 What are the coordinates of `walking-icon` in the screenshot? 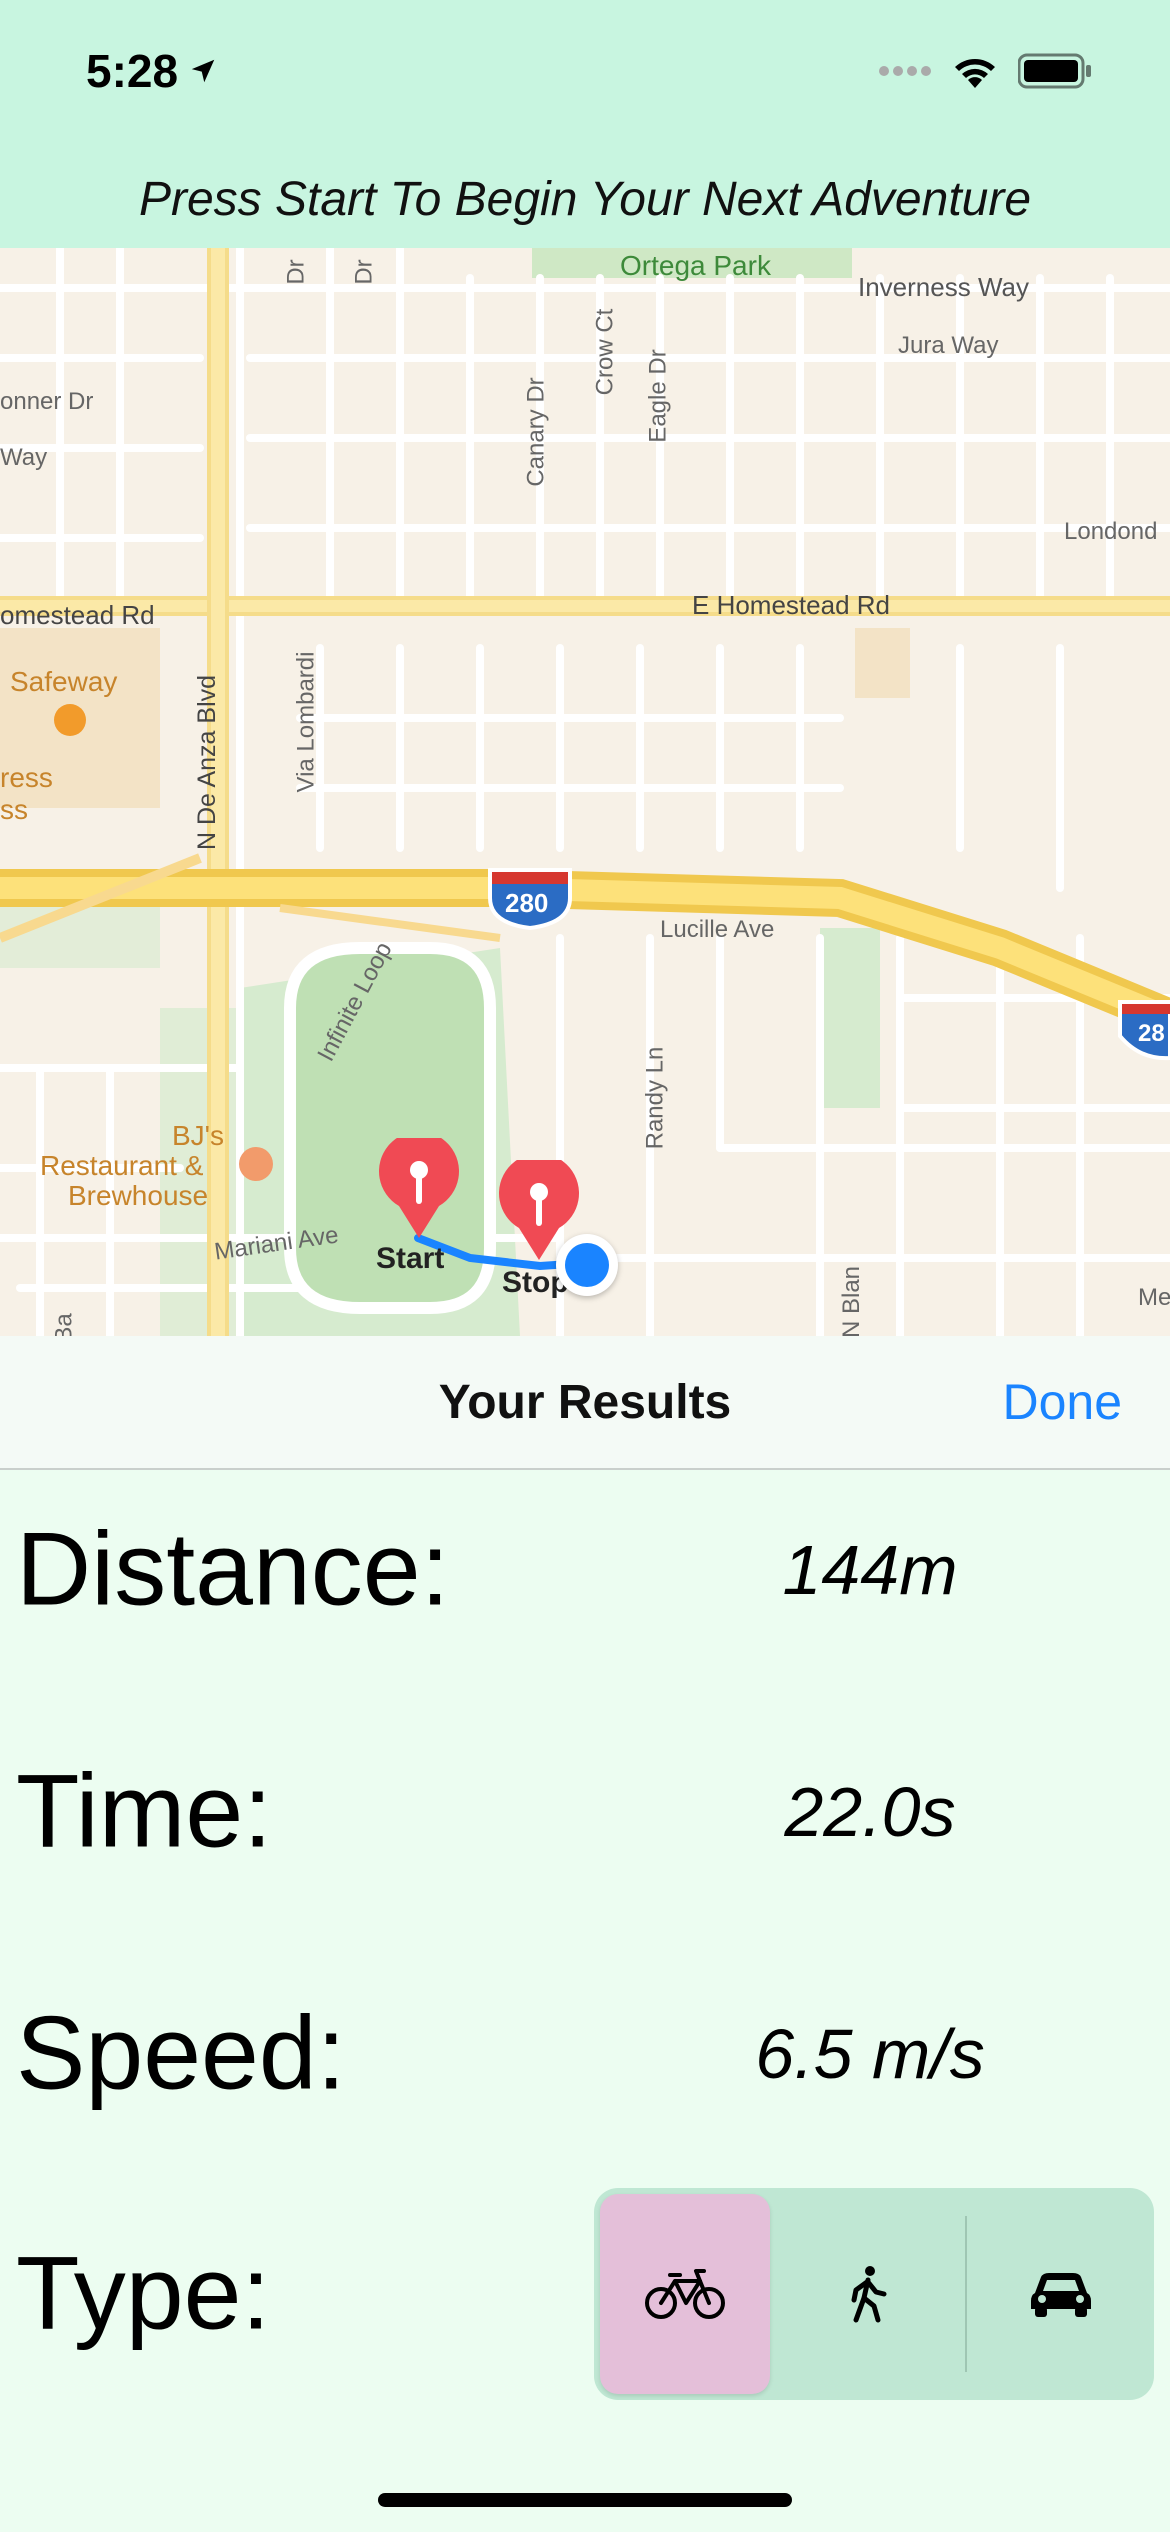 It's located at (869, 2294).